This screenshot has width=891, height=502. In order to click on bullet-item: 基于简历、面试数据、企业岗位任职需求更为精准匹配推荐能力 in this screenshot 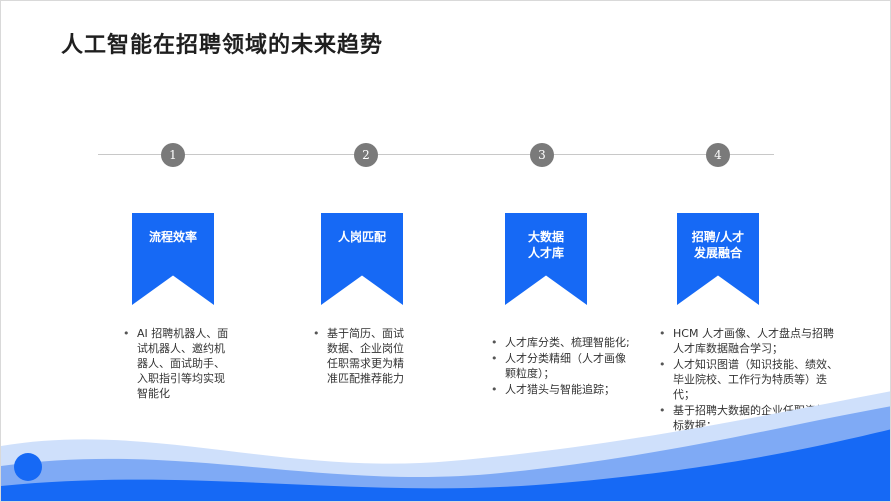, I will do `click(362, 356)`.